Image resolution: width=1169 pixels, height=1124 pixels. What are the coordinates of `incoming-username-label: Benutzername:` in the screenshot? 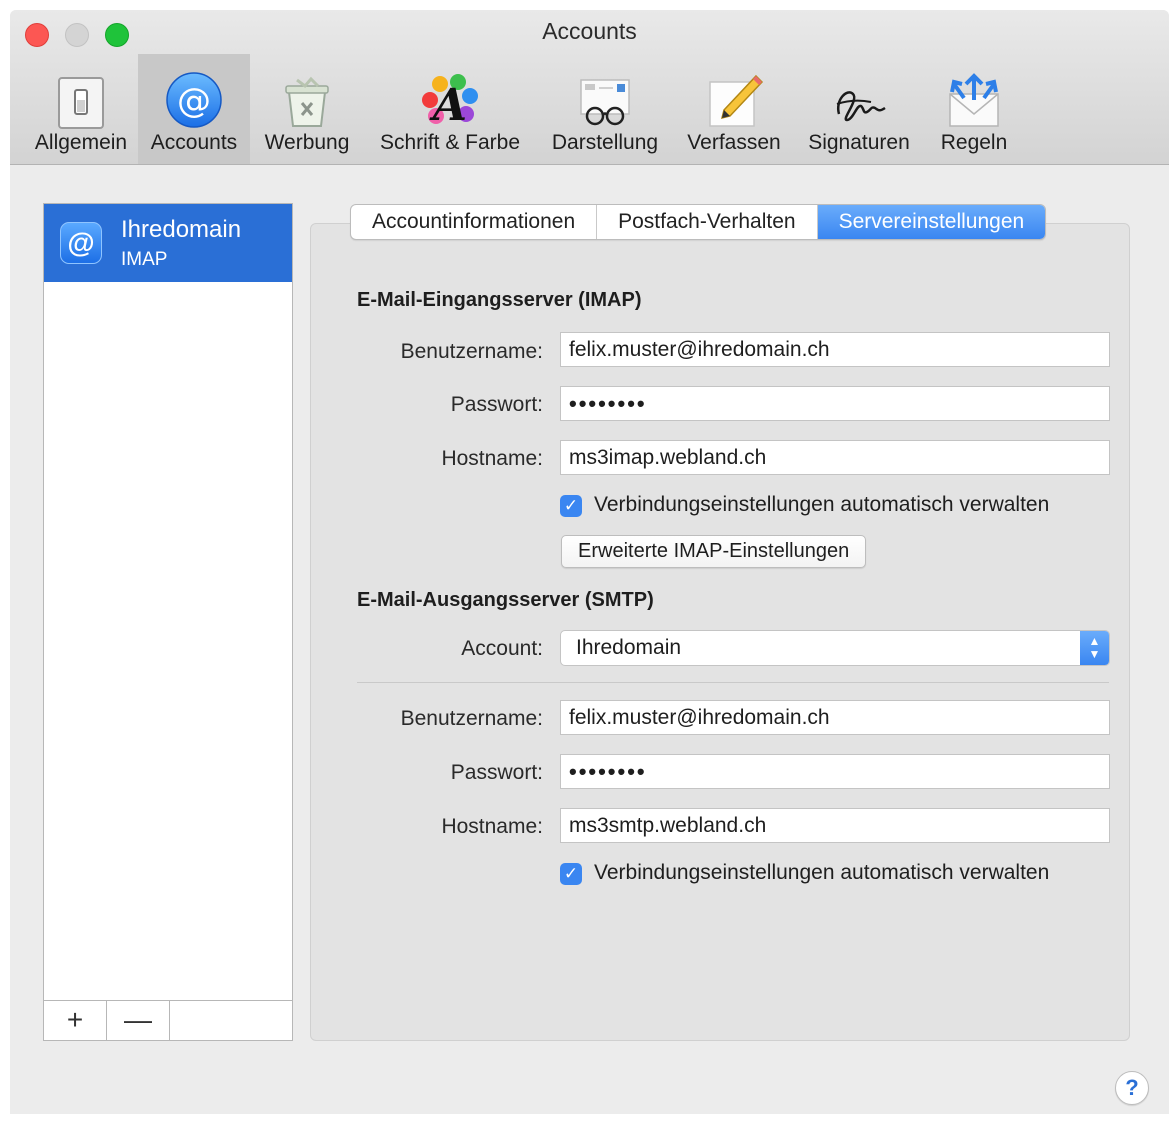 It's located at (471, 351).